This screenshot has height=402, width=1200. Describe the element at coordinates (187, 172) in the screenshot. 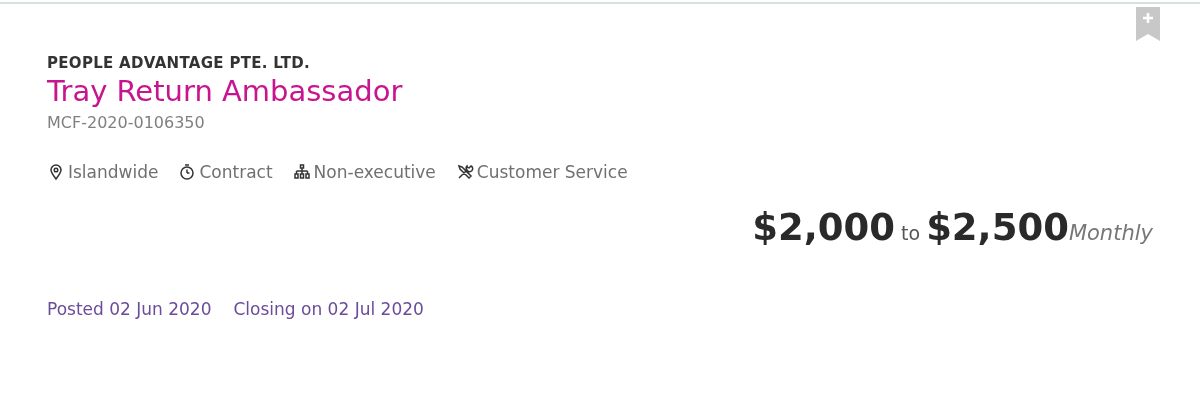

I see `stopwatch-icon` at that location.